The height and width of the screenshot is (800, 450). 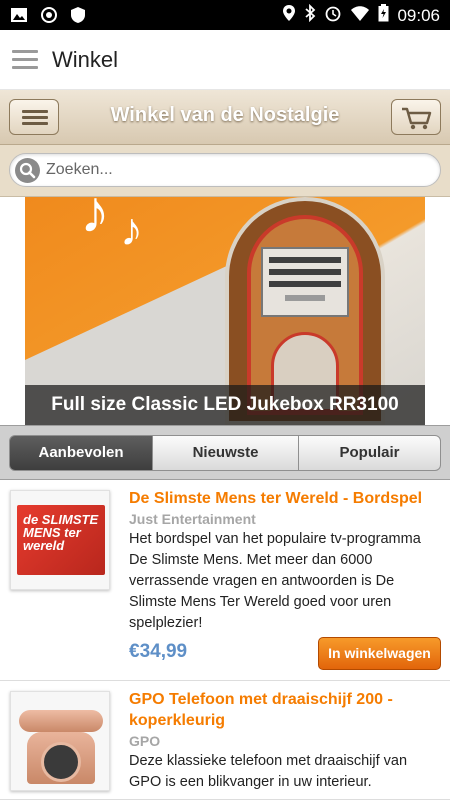 What do you see at coordinates (236, 170) in the screenshot?
I see `search-input` at bounding box center [236, 170].